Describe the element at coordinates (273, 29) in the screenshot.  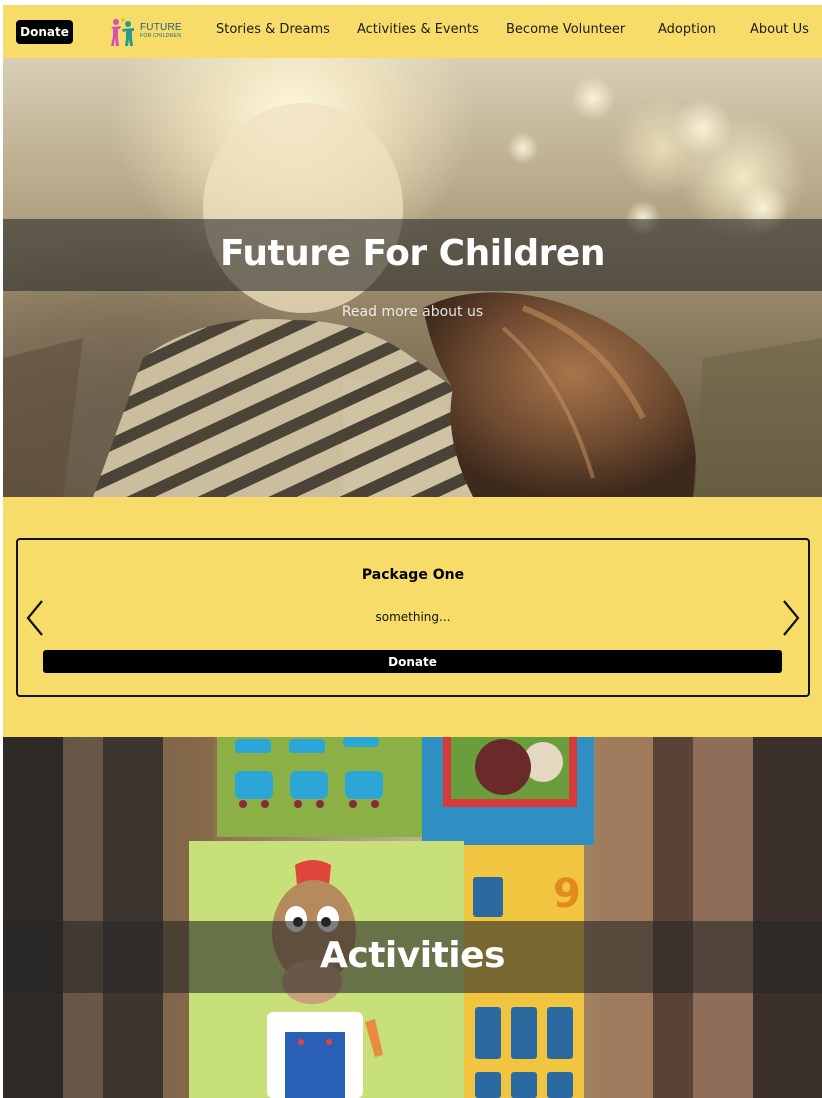
I see `nav-link-stories: Stories & Dreams` at that location.